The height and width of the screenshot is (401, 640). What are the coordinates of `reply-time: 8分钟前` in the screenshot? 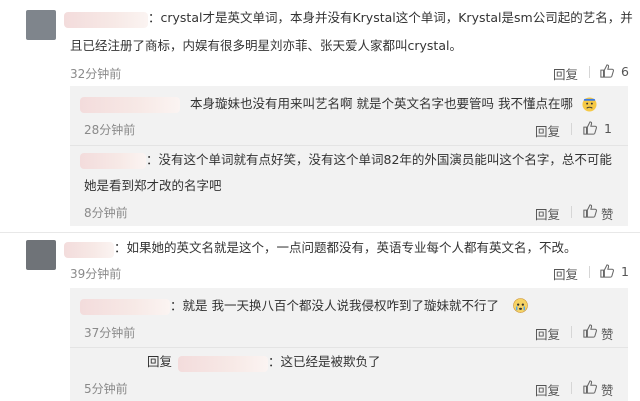 It's located at (106, 213).